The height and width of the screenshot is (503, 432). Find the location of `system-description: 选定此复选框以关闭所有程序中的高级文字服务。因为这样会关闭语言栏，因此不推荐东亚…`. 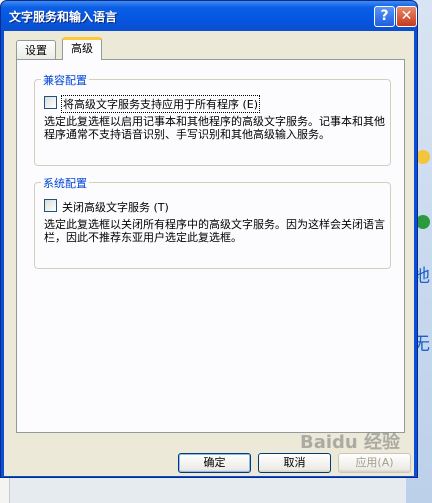

system-description: 选定此复选框以关闭所有程序中的高级文字服务。因为这样会关闭语言栏，因此不推荐东亚… is located at coordinates (214, 231).